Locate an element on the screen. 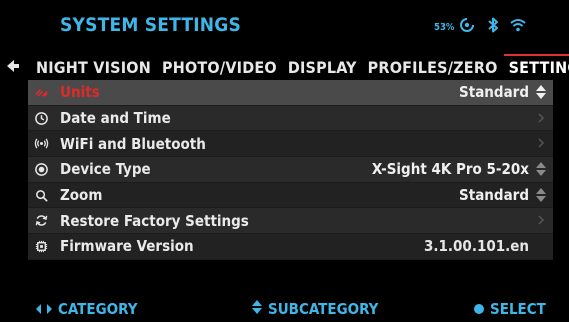 This screenshot has height=322, width=569. firmware-version-value: 3.1.00.101.en is located at coordinates (476, 246).